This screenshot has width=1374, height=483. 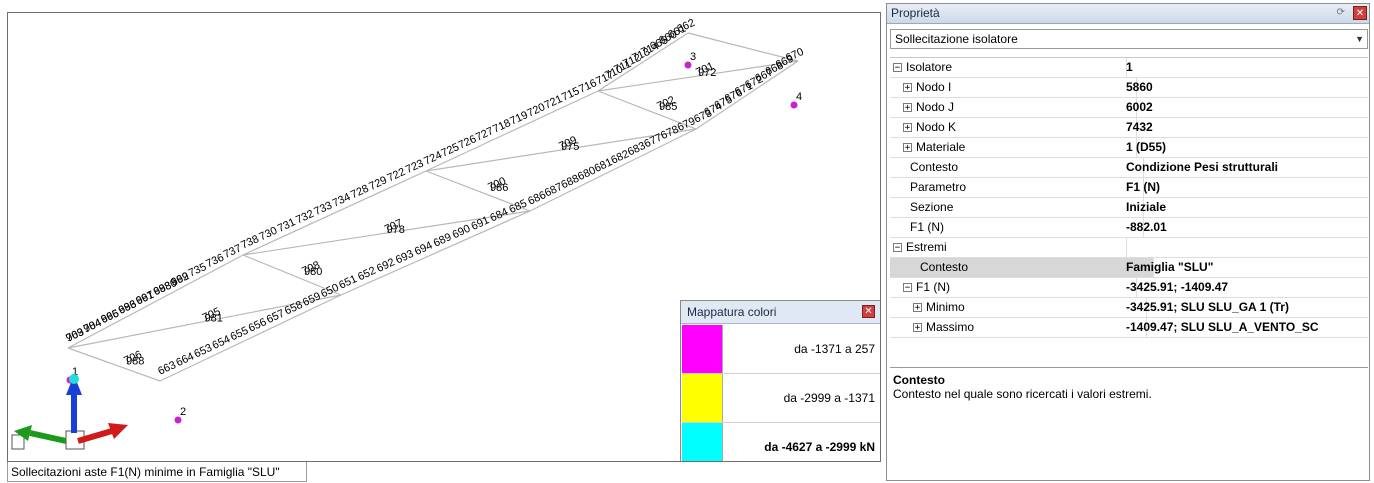 I want to click on property-row: − Estremi, so click(x=1129, y=248).